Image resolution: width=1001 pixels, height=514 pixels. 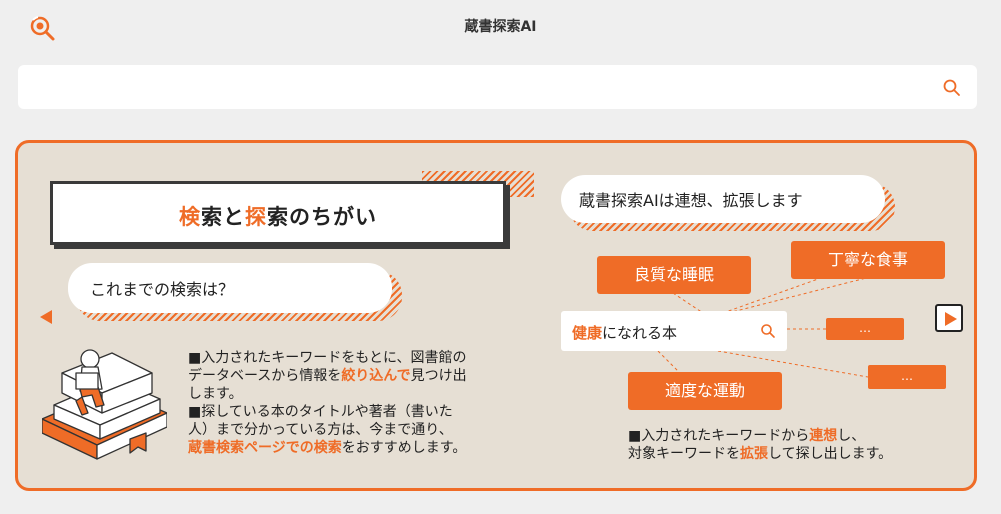 I want to click on expanded-keyword-tag: 良質な睡眠, so click(x=674, y=275).